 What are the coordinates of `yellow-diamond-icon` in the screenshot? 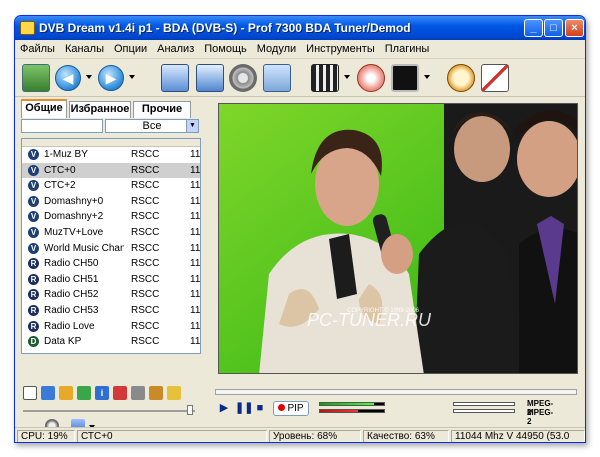 It's located at (66, 393).